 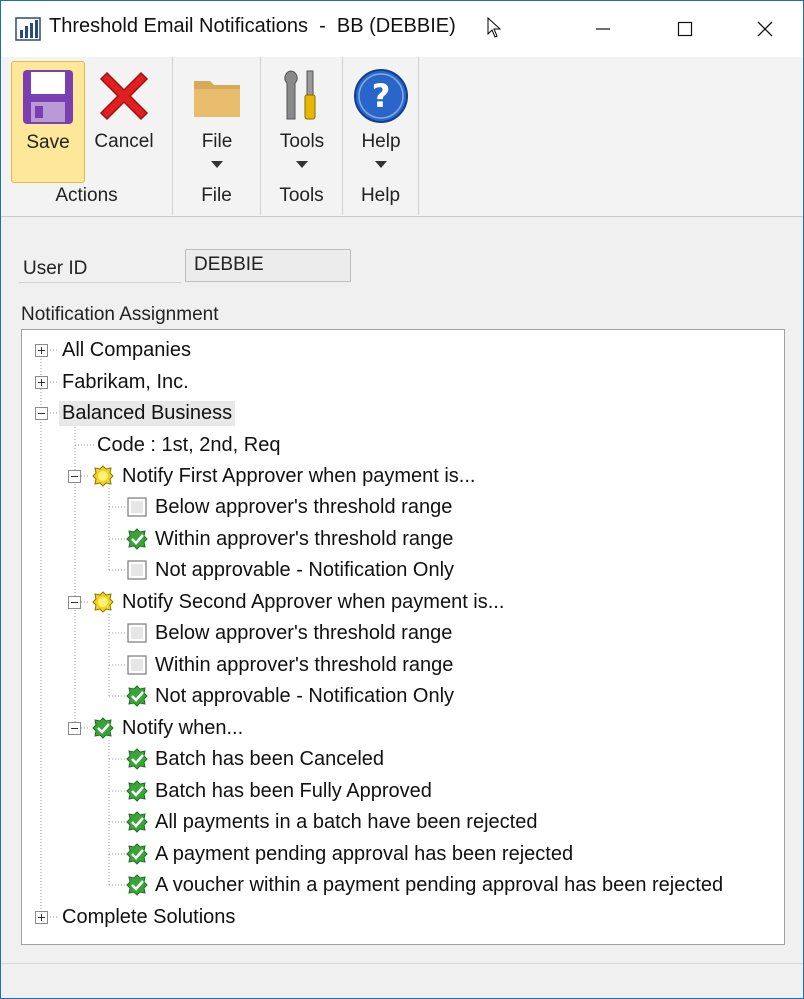 I want to click on tree-node-label: Complete Solutions, so click(x=149, y=916).